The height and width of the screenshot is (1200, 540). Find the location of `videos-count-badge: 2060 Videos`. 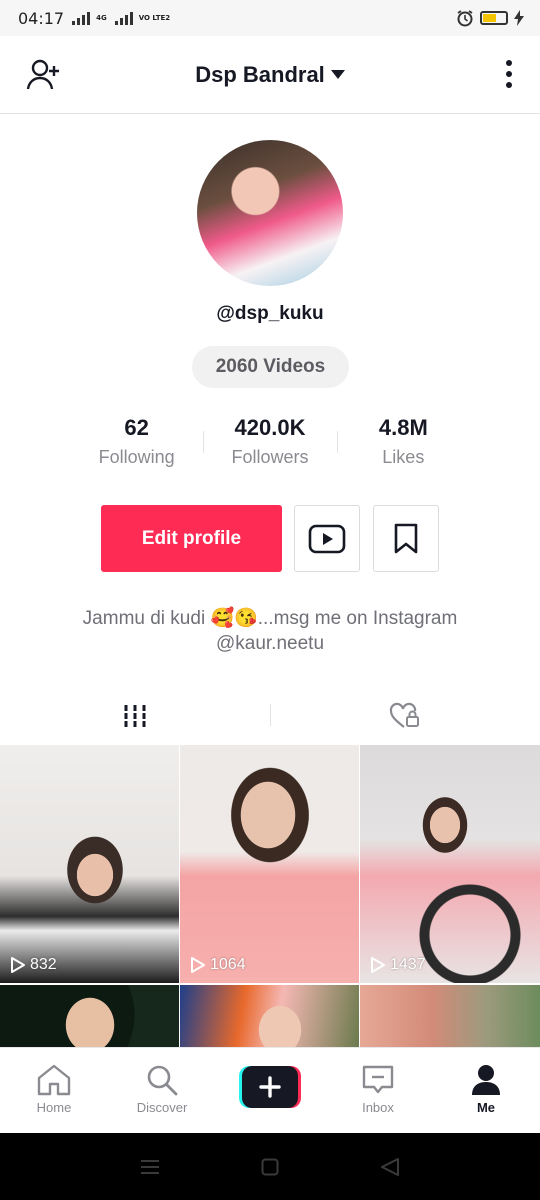

videos-count-badge: 2060 Videos is located at coordinates (270, 367).